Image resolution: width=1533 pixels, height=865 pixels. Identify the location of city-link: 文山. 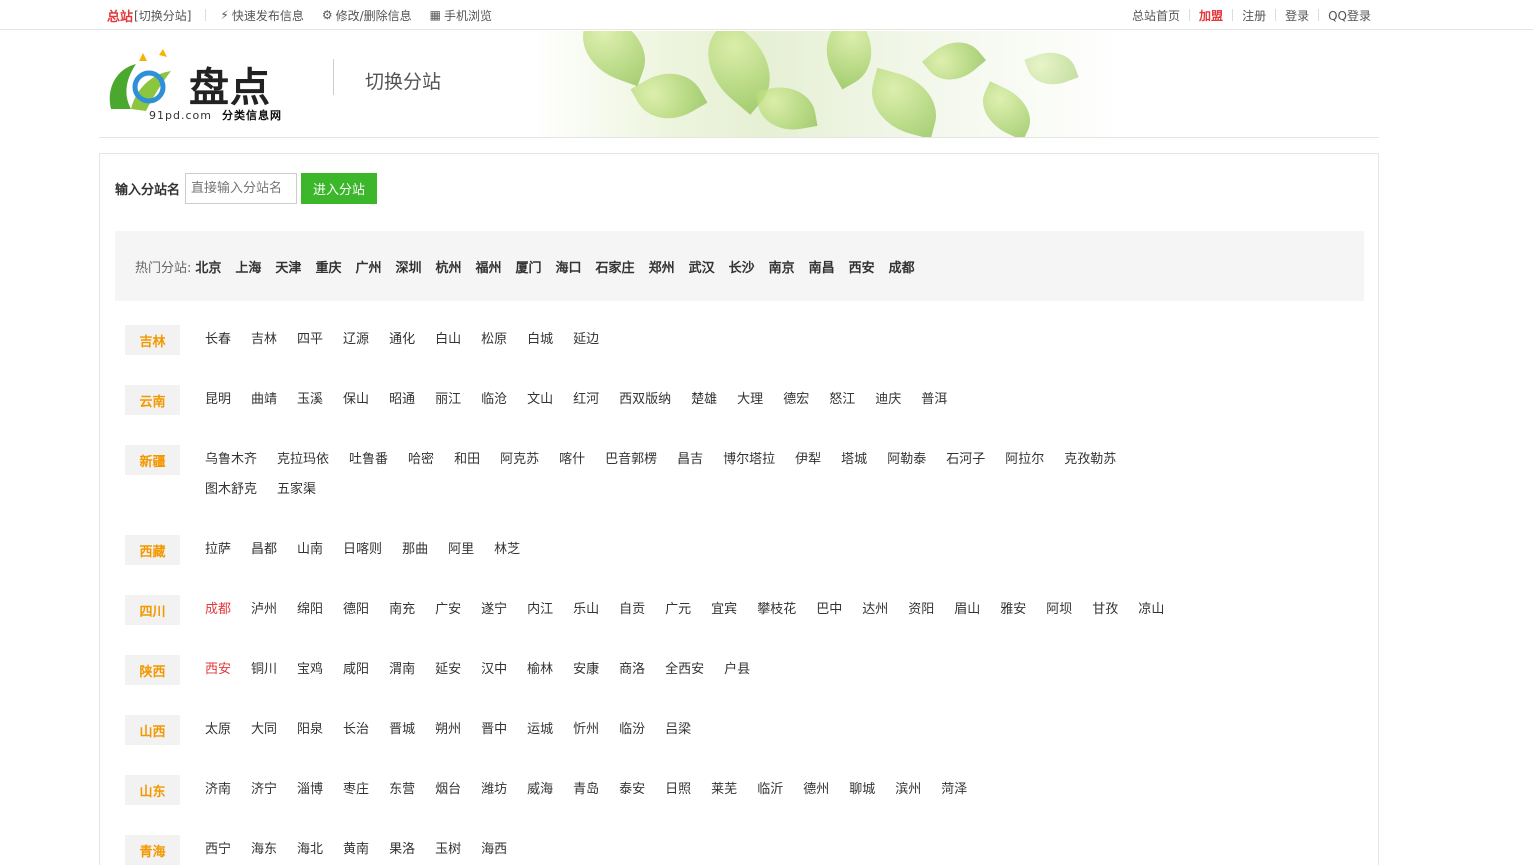
(540, 400).